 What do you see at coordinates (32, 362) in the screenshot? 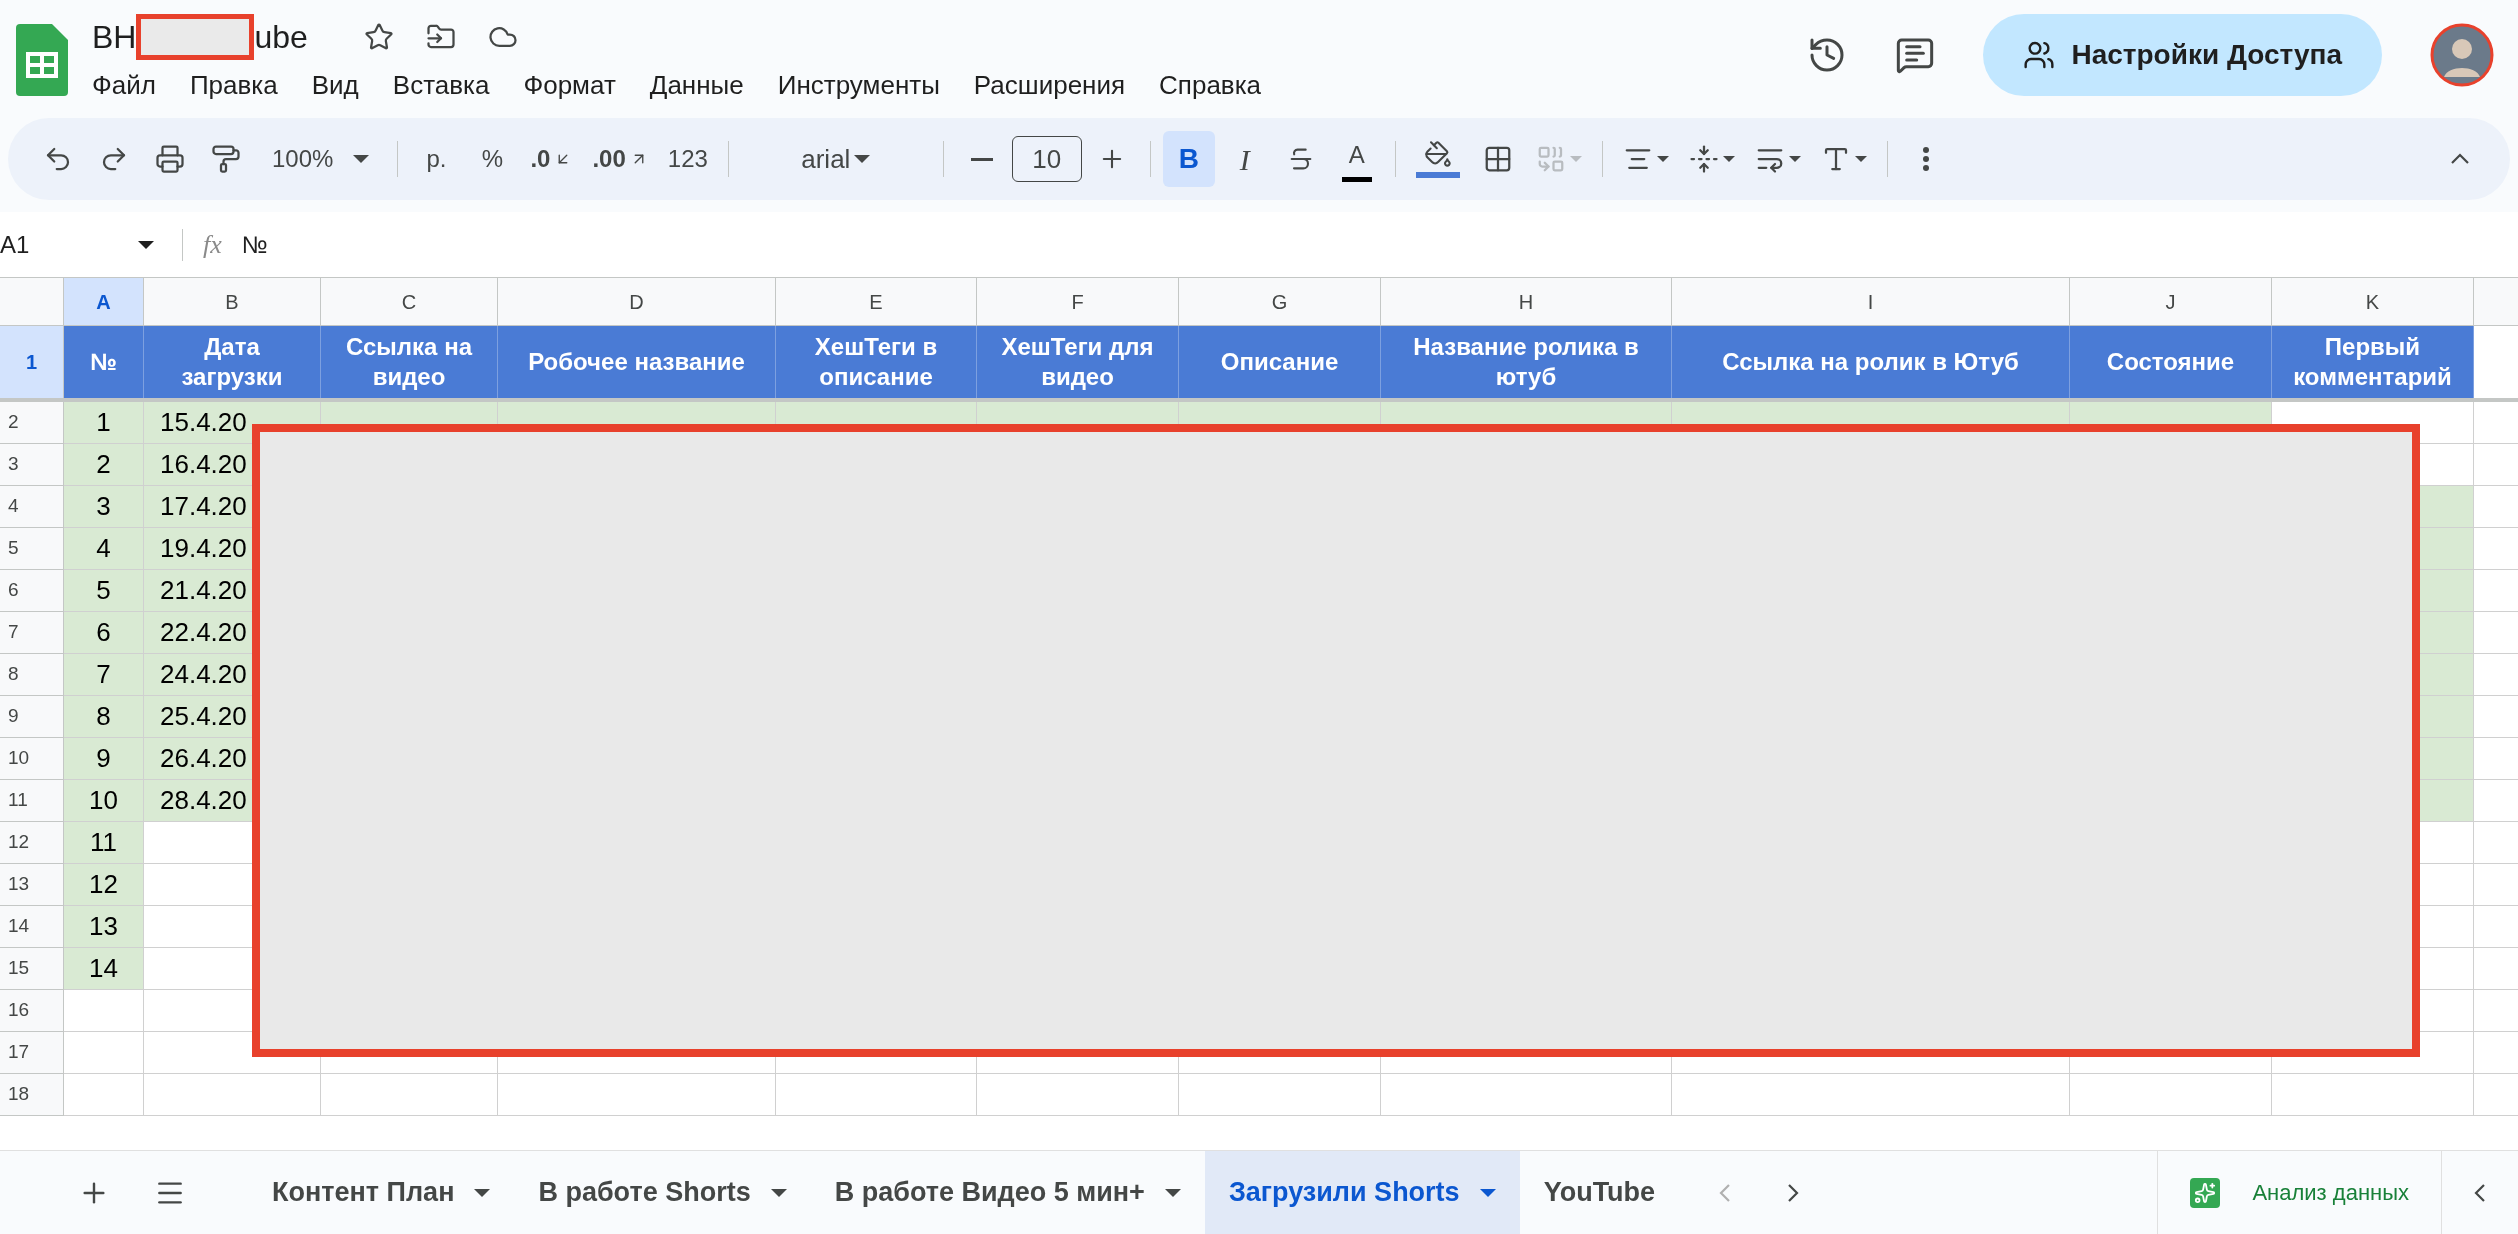
I see `row-header: 1` at bounding box center [32, 362].